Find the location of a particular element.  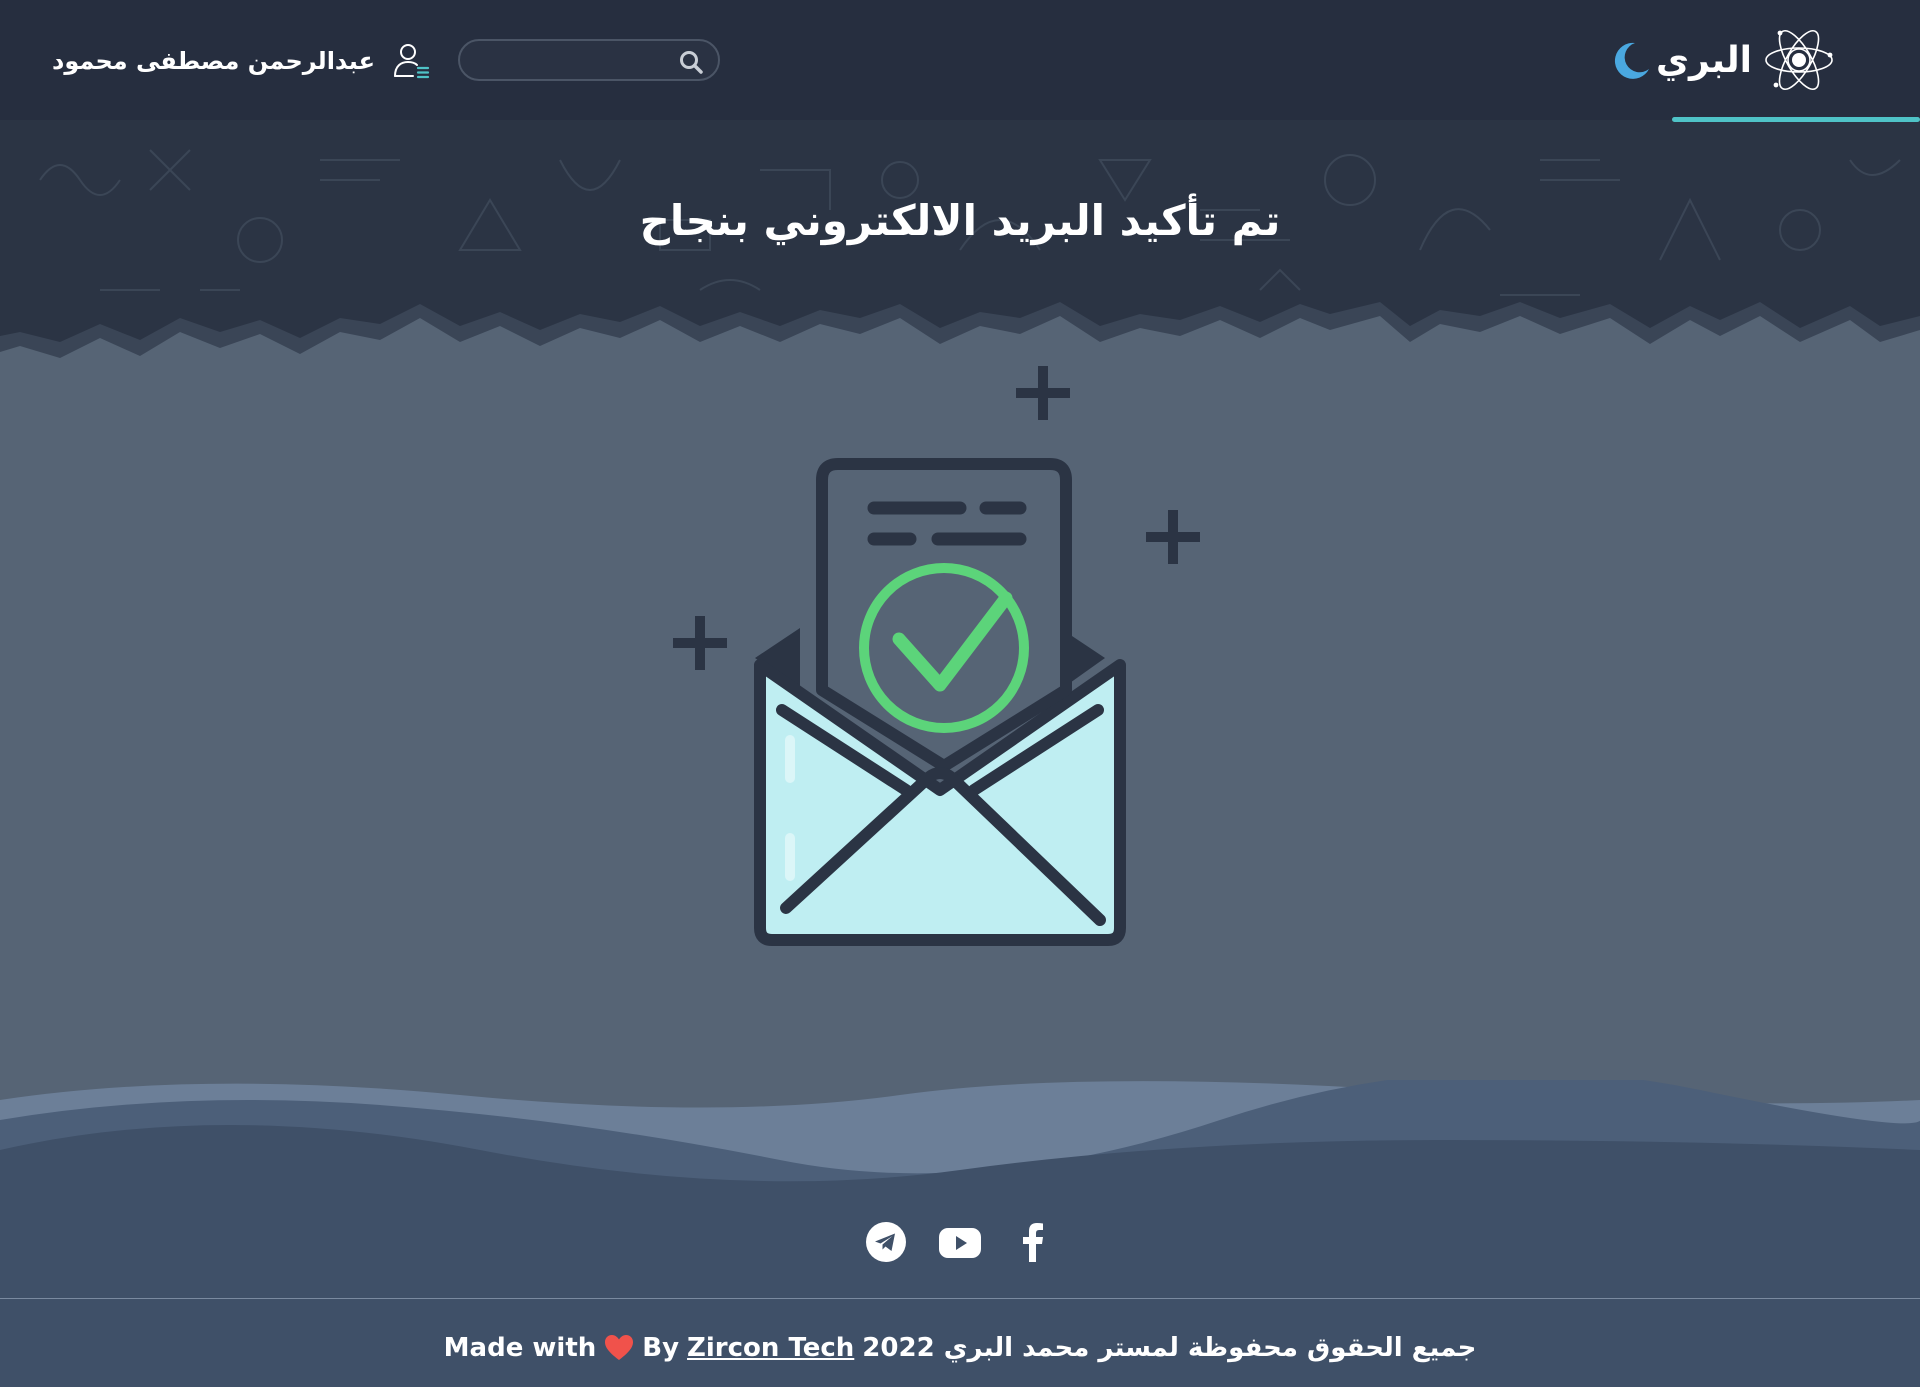

user-menu: عبدالرحمن مصطفى محمود is located at coordinates (241, 61).